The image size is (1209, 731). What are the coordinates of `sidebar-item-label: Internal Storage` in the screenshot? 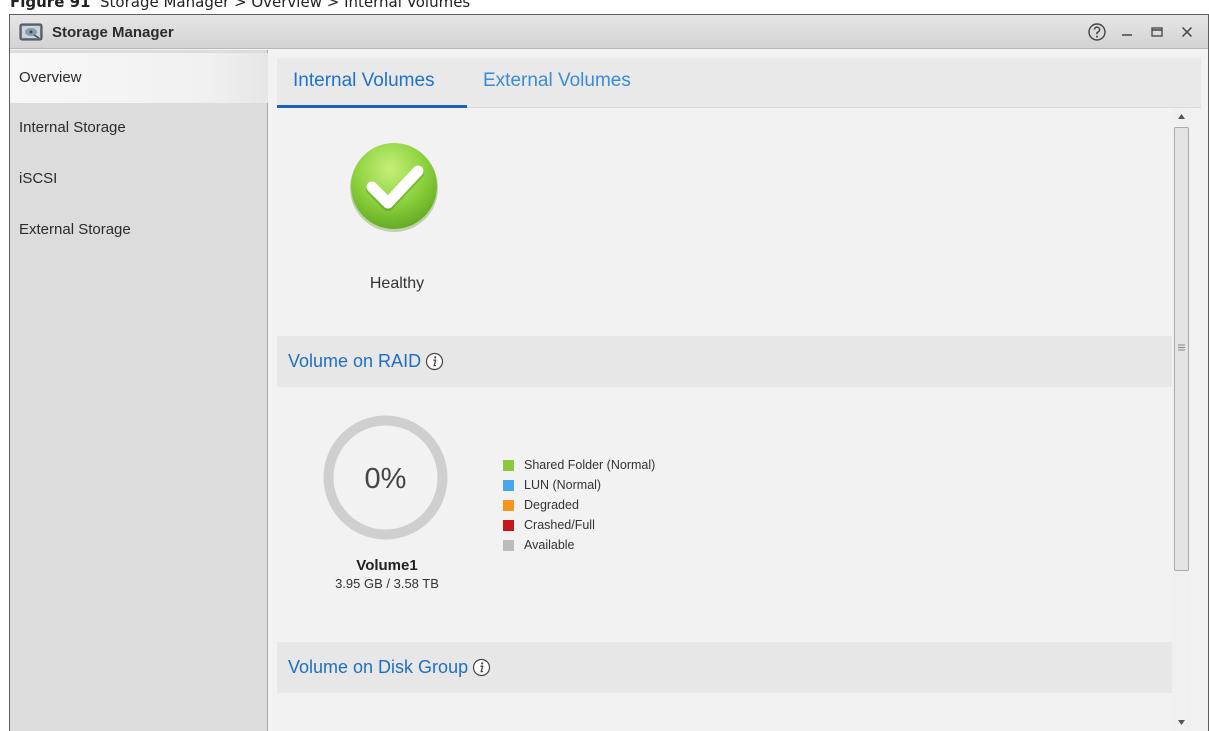 It's located at (72, 127).